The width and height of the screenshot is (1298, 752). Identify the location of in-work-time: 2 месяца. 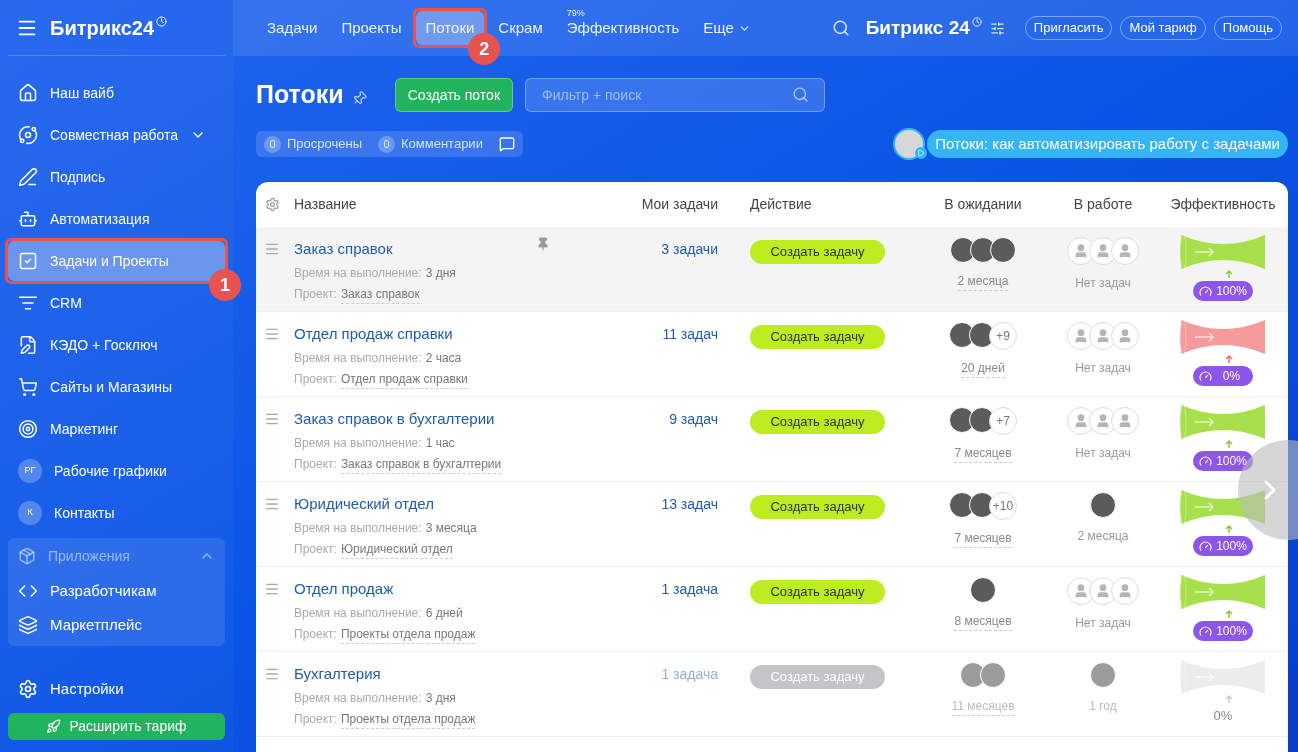
(1103, 536).